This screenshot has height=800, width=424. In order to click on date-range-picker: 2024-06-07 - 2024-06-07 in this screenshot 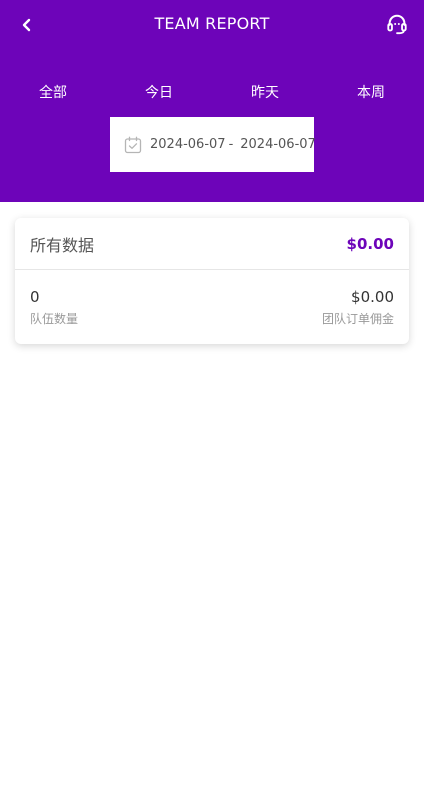, I will do `click(213, 144)`.